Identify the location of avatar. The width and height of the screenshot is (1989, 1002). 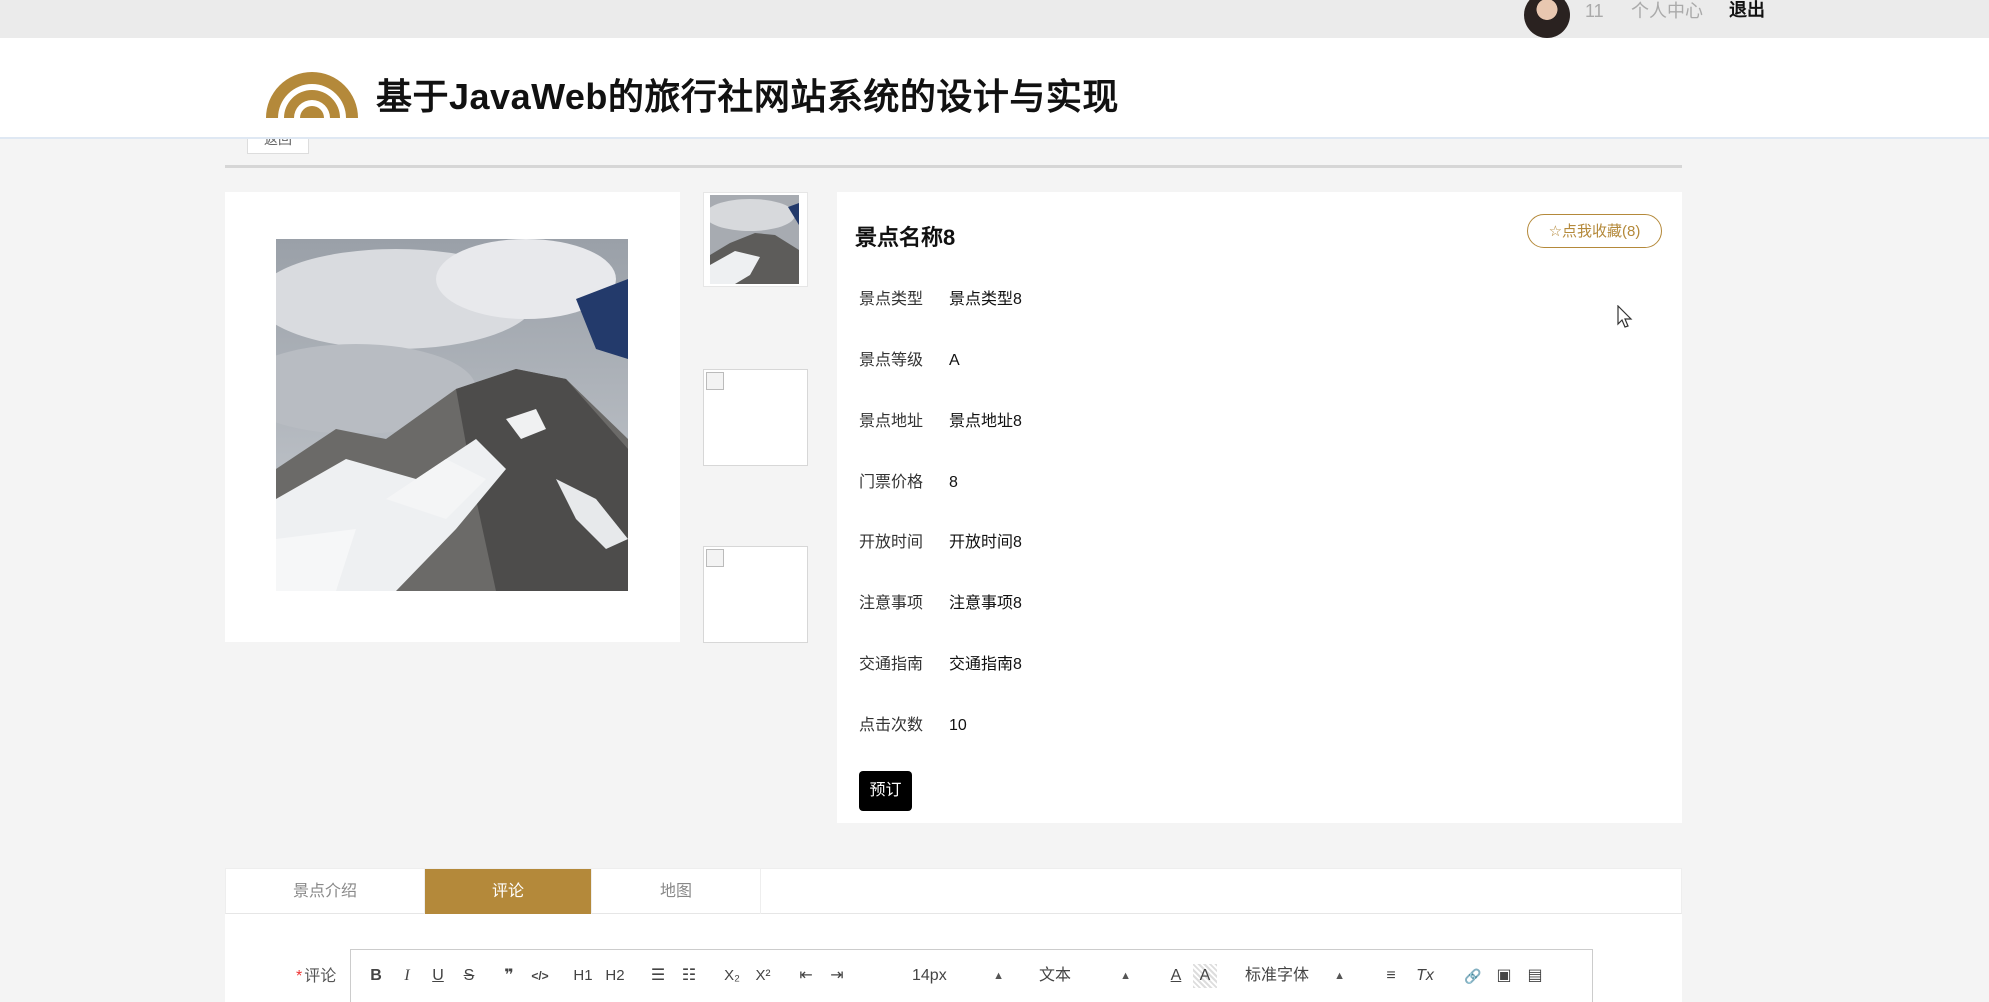
(1547, 19).